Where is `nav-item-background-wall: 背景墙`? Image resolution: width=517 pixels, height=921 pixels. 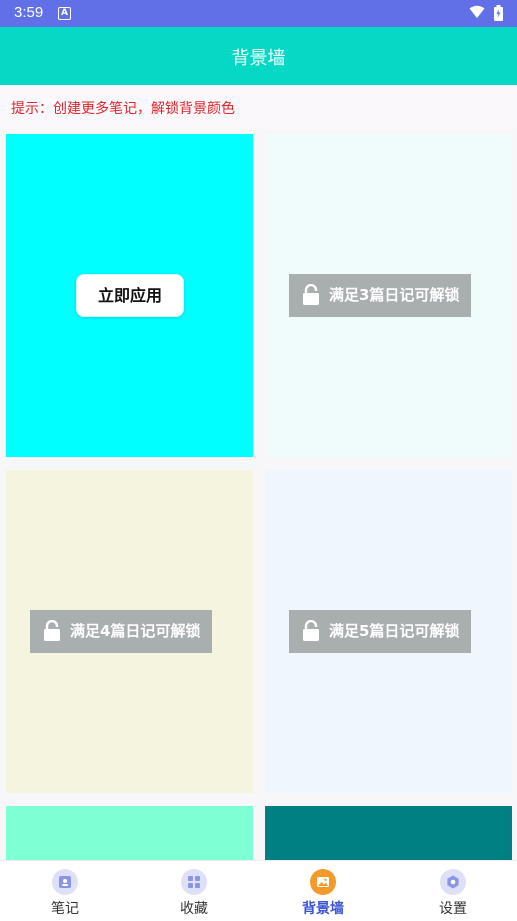
nav-item-background-wall: 背景墙 is located at coordinates (323, 893).